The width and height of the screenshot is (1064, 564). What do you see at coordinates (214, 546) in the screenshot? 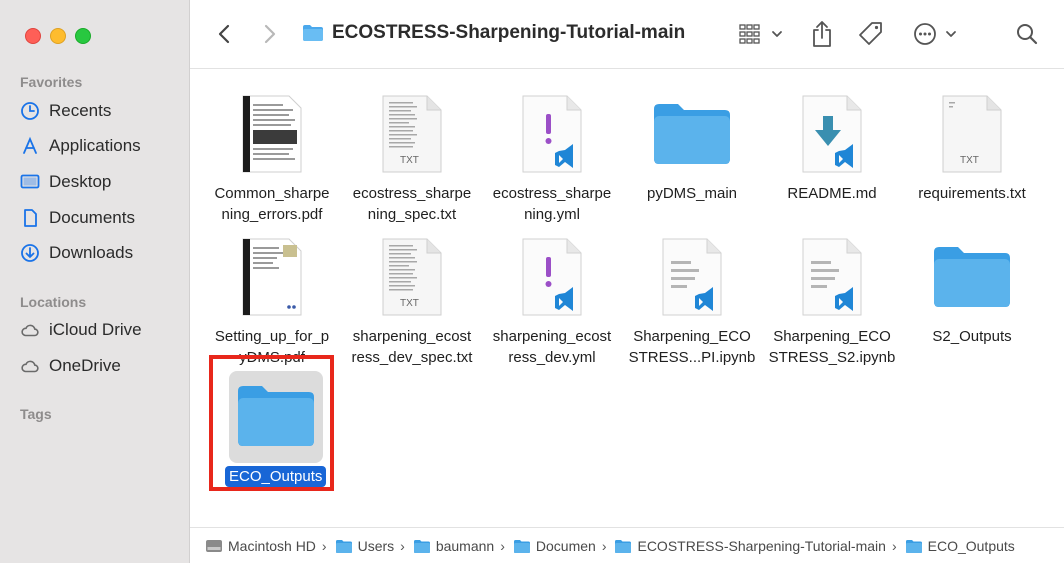
I see `hard-drive-icon` at bounding box center [214, 546].